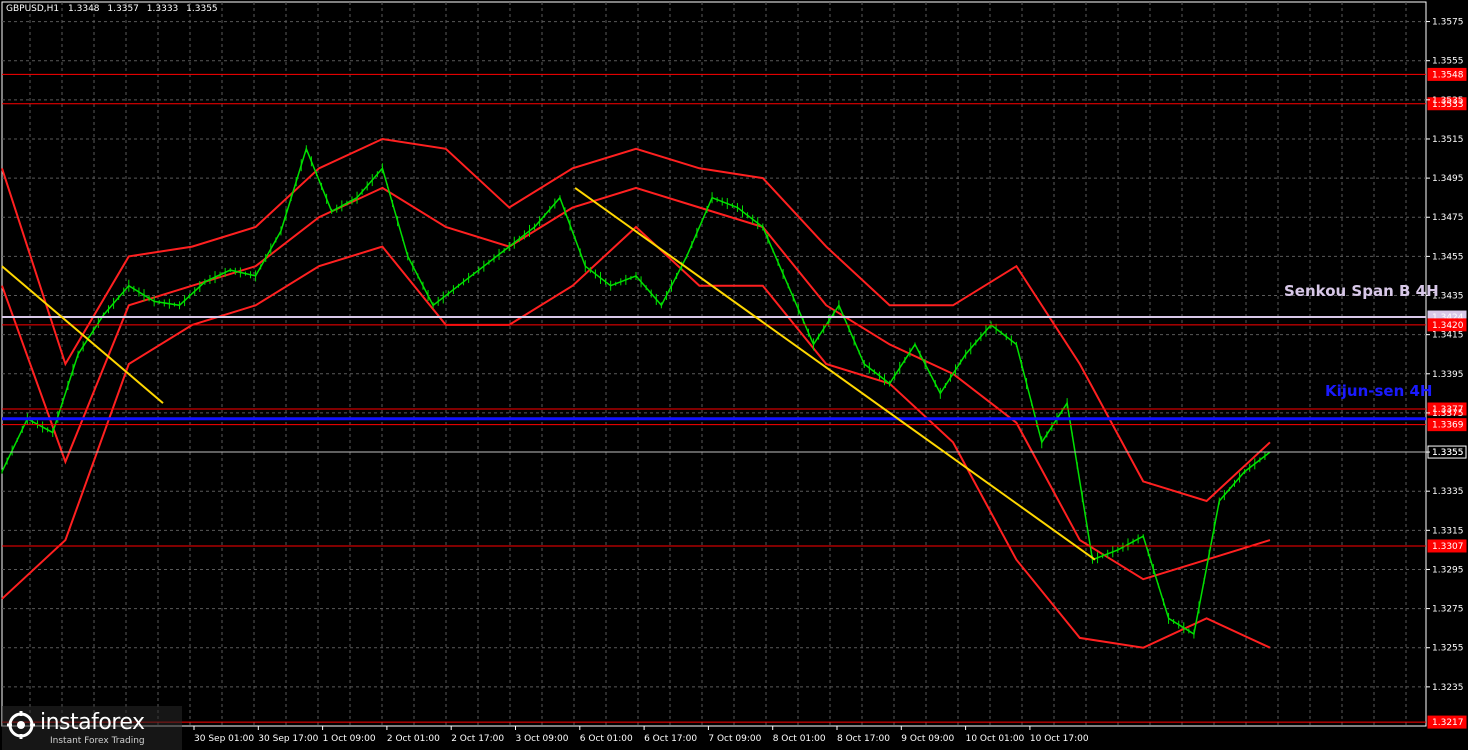 The image size is (1468, 750). Describe the element at coordinates (1448, 688) in the screenshot. I see `y-tick-label: 1.3235` at that location.